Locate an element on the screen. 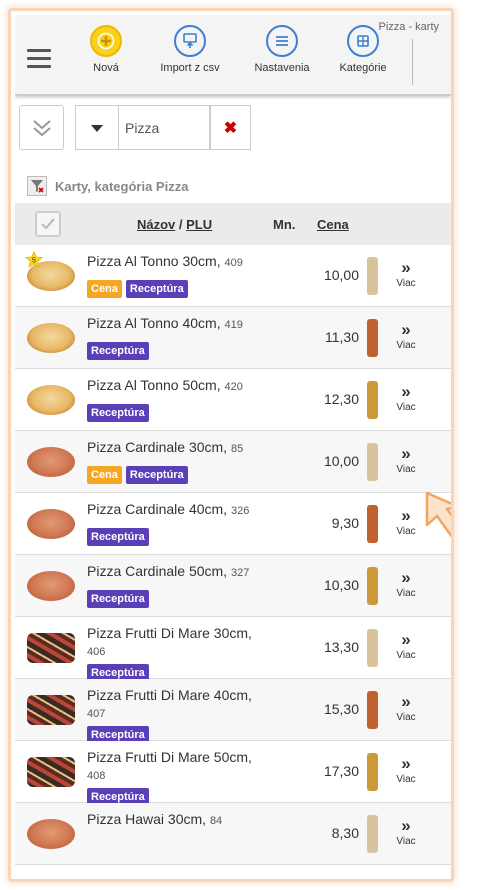  collapse-button is located at coordinates (41, 127).